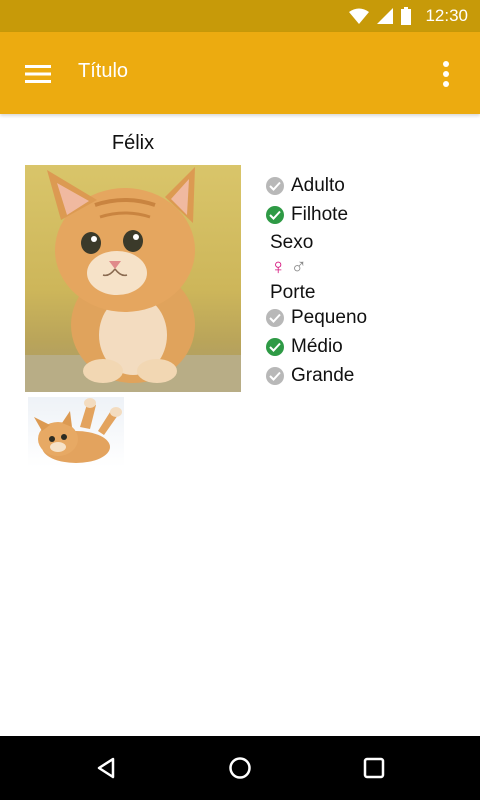 This screenshot has width=480, height=800. I want to click on size-option-large: Grande, so click(310, 376).